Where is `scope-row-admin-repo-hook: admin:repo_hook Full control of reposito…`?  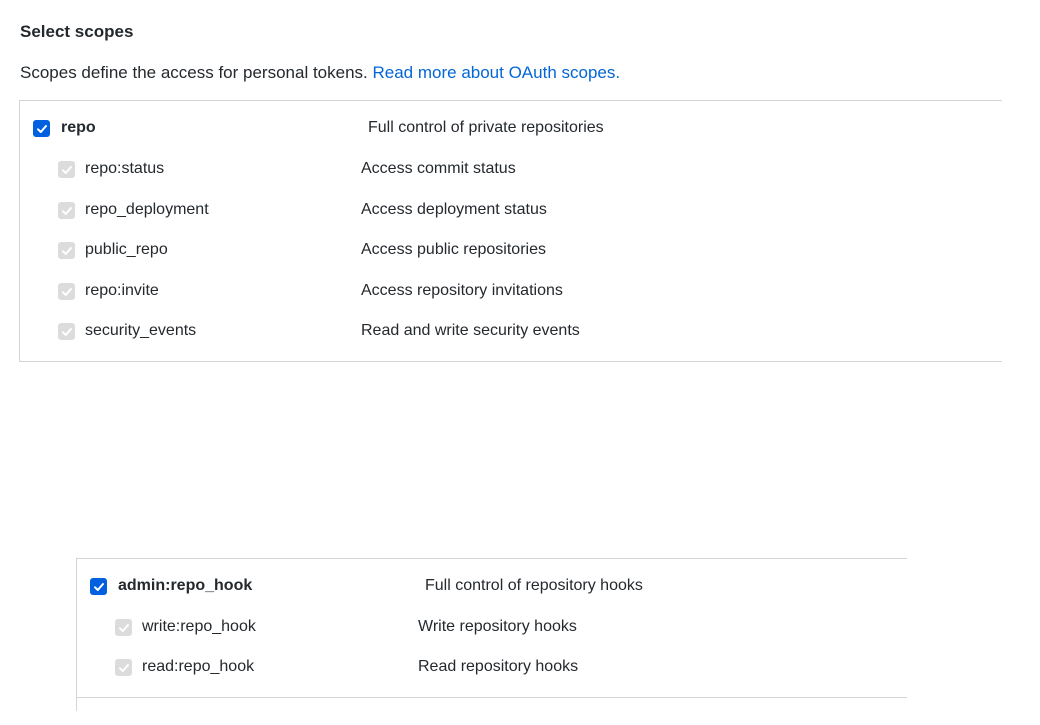 scope-row-admin-repo-hook: admin:repo_hook Full control of reposito… is located at coordinates (495, 587).